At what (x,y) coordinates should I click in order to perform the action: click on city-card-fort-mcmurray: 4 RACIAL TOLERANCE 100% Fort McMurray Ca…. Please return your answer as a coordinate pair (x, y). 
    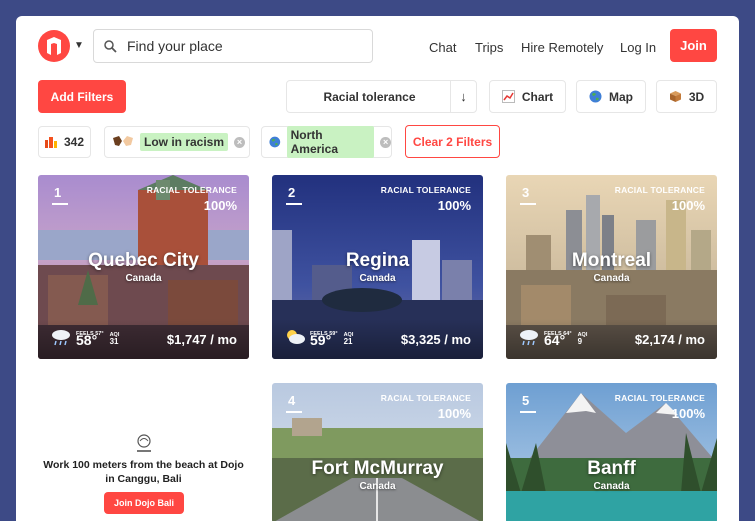
    Looking at the image, I should click on (377, 452).